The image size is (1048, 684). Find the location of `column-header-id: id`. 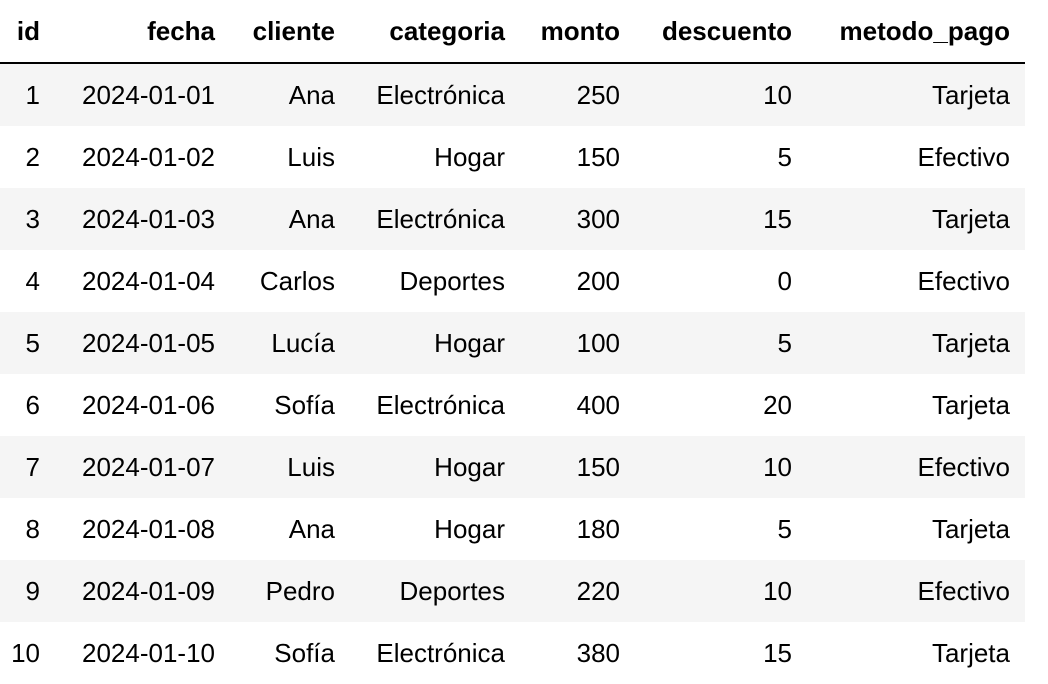

column-header-id: id is located at coordinates (27, 32).